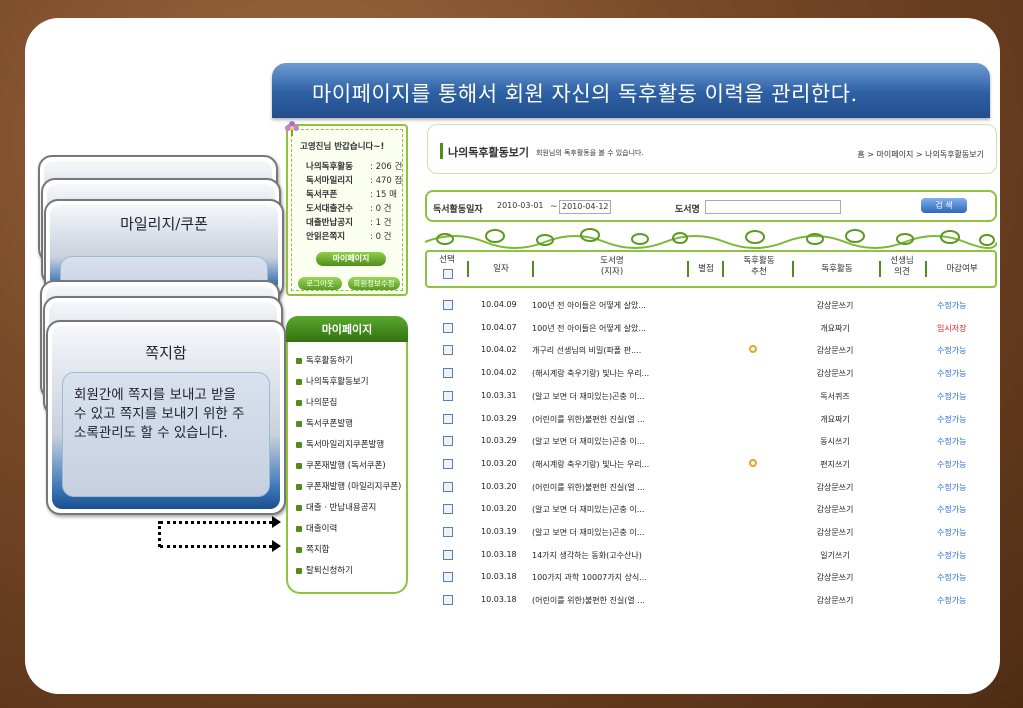 This screenshot has height=708, width=1023. I want to click on date-from-input: 2010-03-01, so click(521, 207).